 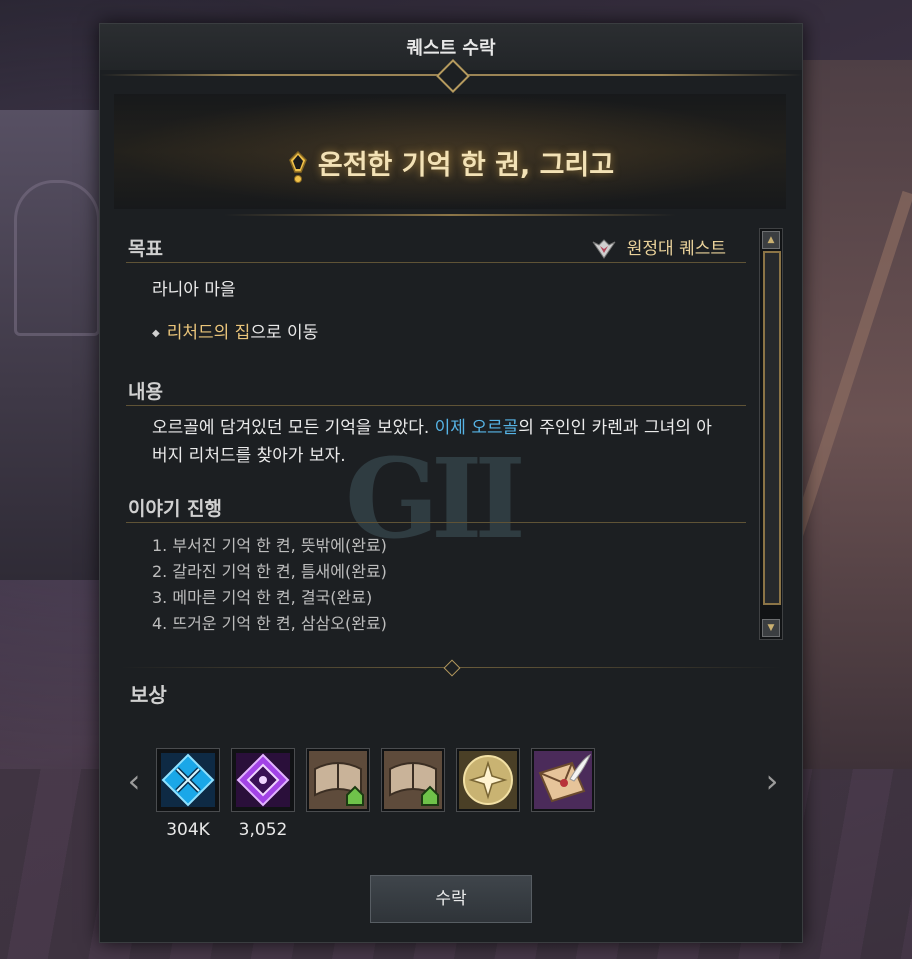 What do you see at coordinates (771, 240) in the screenshot?
I see `scroll-up-arrow-icon: ▲` at bounding box center [771, 240].